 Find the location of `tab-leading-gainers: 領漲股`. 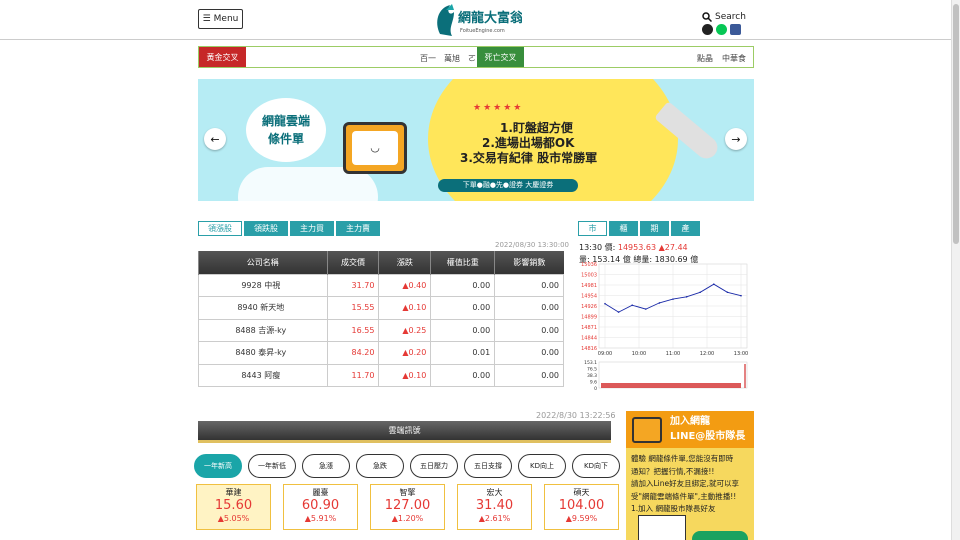

tab-leading-gainers: 領漲股 is located at coordinates (220, 228).